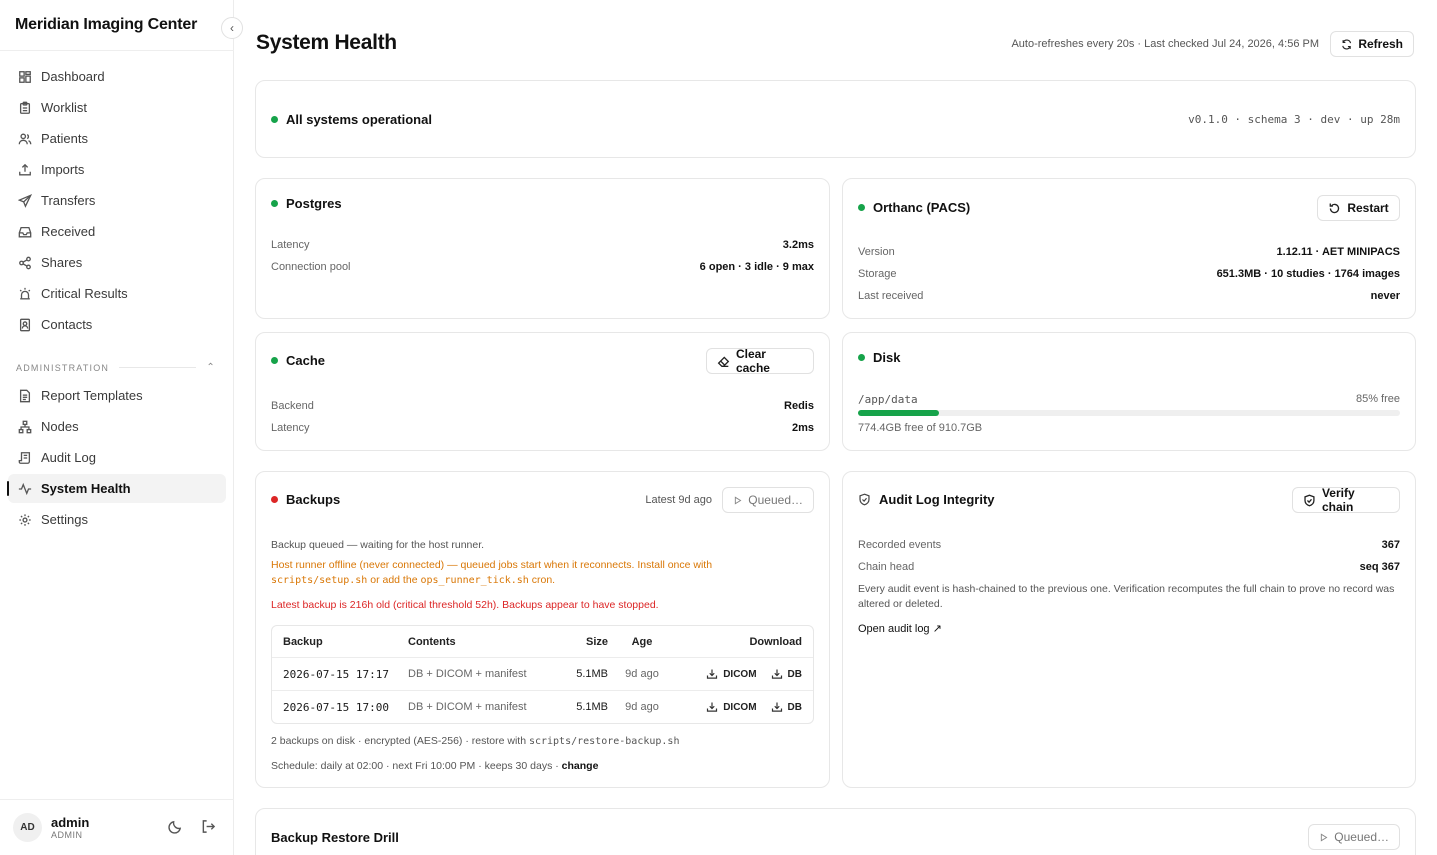  I want to click on verify-chain-button: Verify chain, so click(1346, 500).